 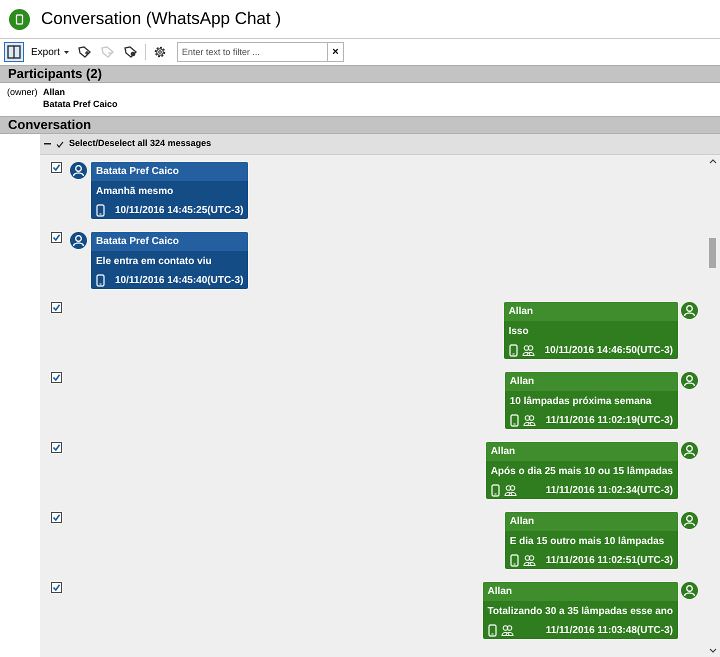 What do you see at coordinates (712, 161) in the screenshot?
I see `scroll-up-icon` at bounding box center [712, 161].